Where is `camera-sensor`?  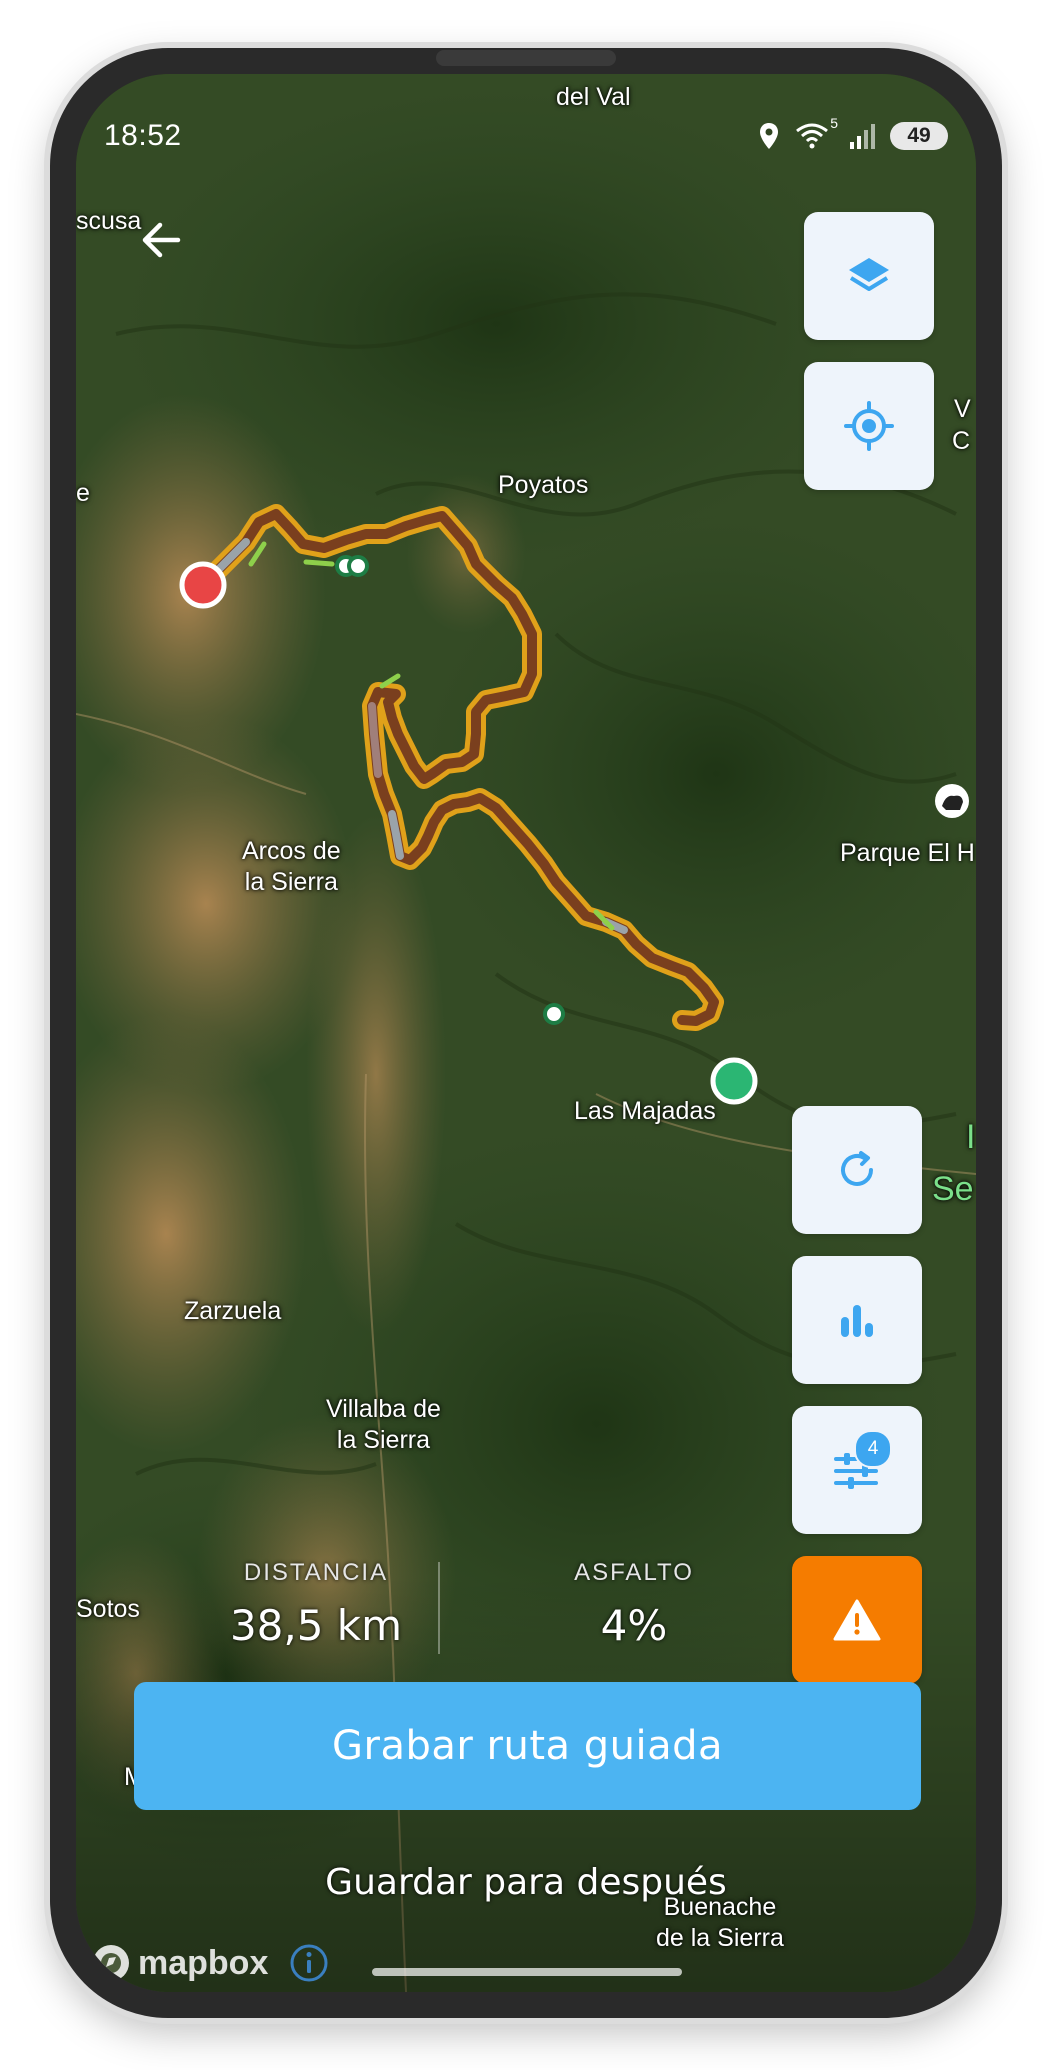
camera-sensor is located at coordinates (526, 58).